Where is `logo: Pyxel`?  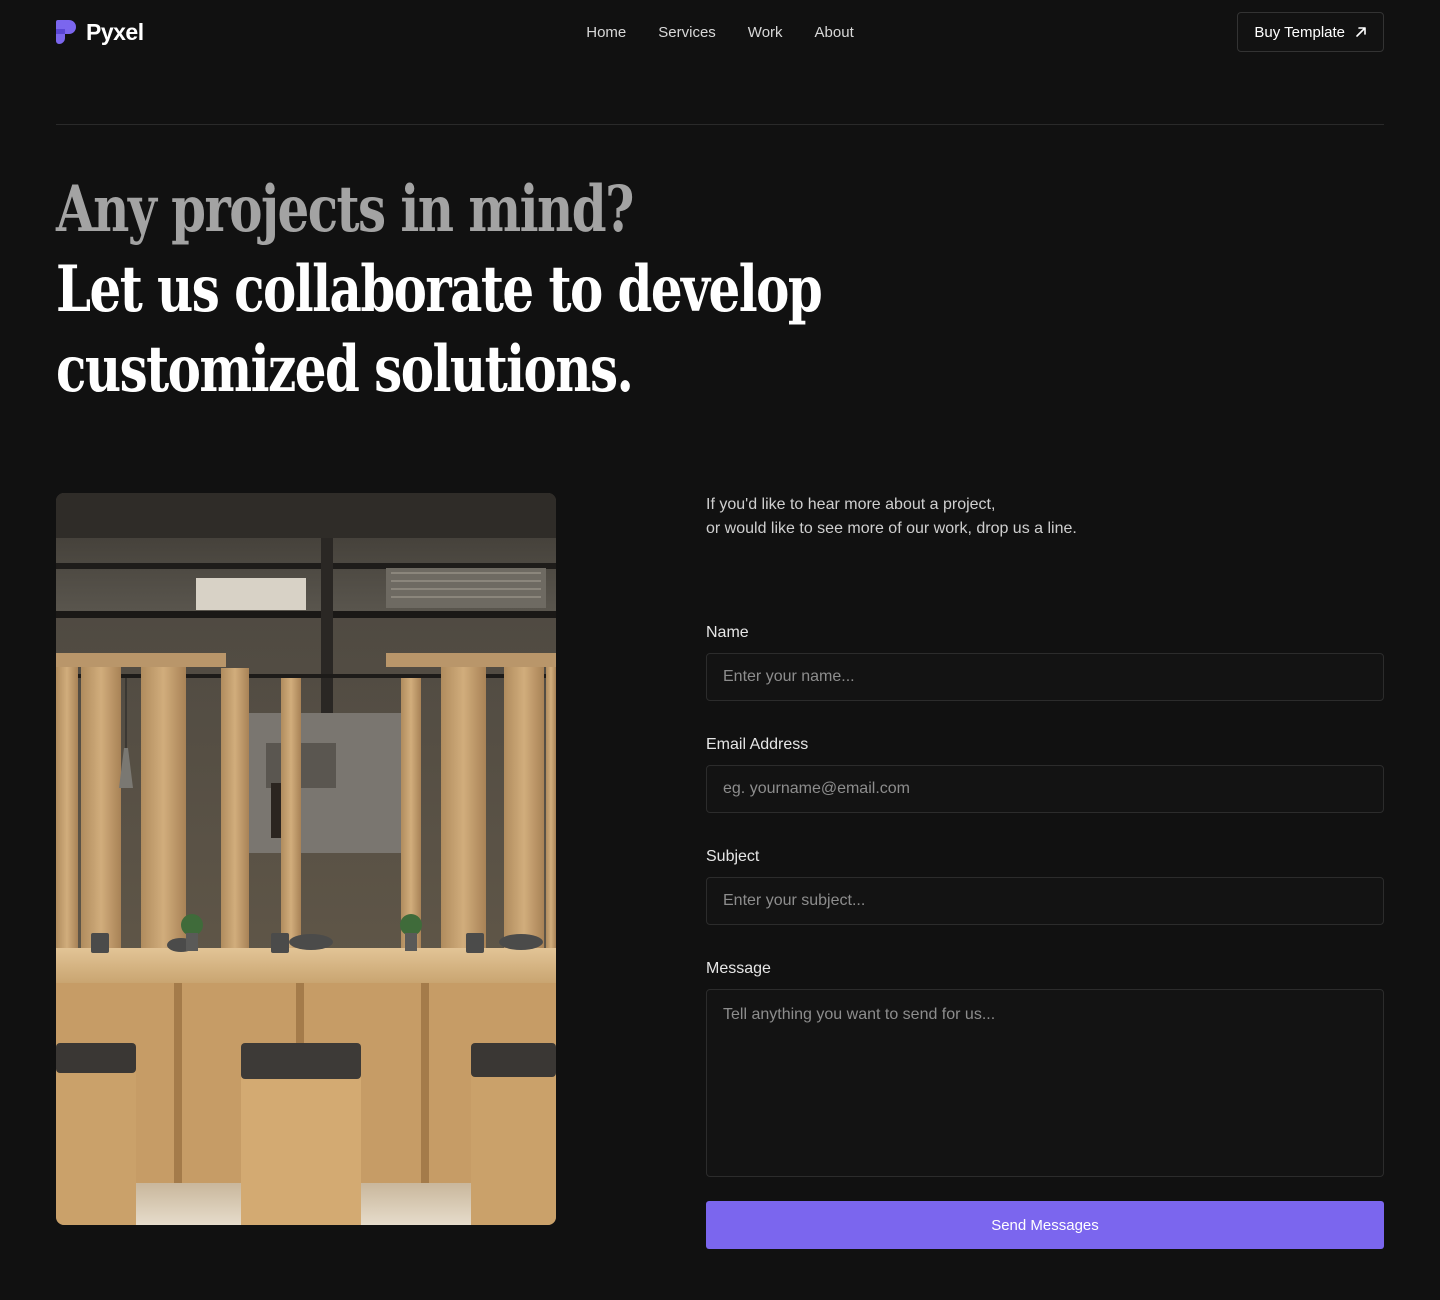 logo: Pyxel is located at coordinates (100, 32).